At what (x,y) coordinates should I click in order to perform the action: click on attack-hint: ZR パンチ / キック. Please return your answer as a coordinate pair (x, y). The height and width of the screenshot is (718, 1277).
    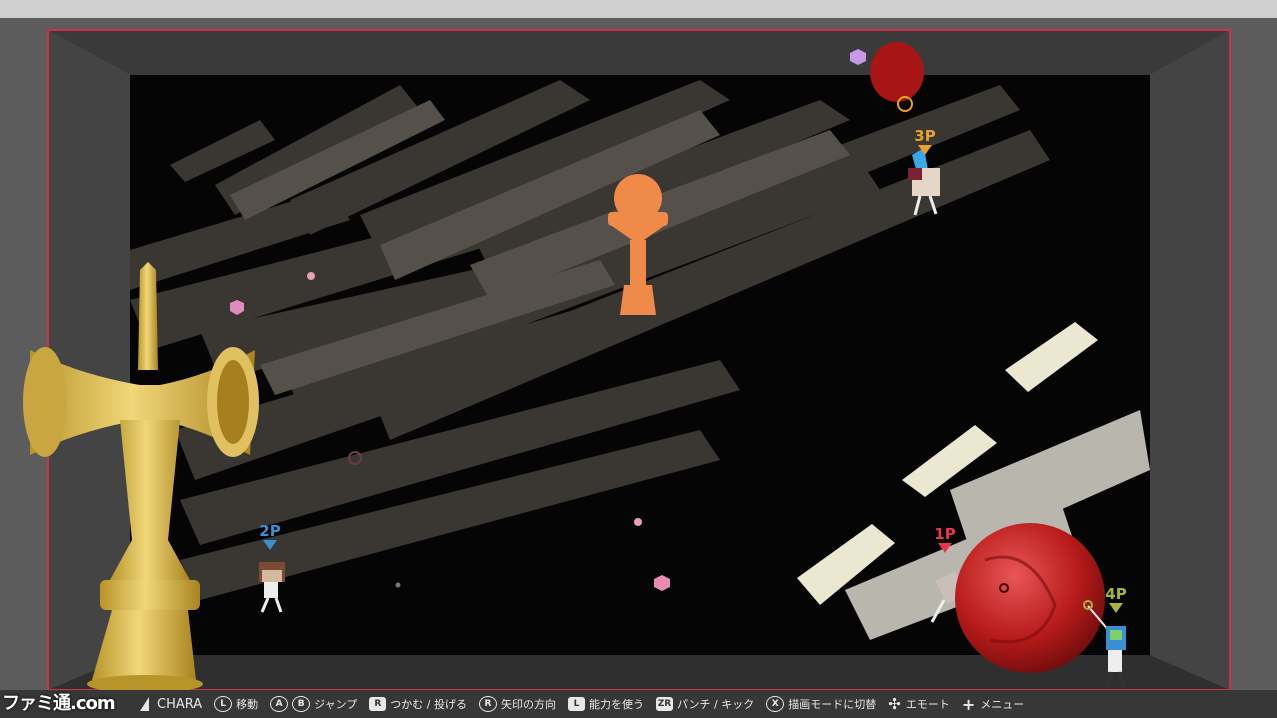
    Looking at the image, I should click on (705, 704).